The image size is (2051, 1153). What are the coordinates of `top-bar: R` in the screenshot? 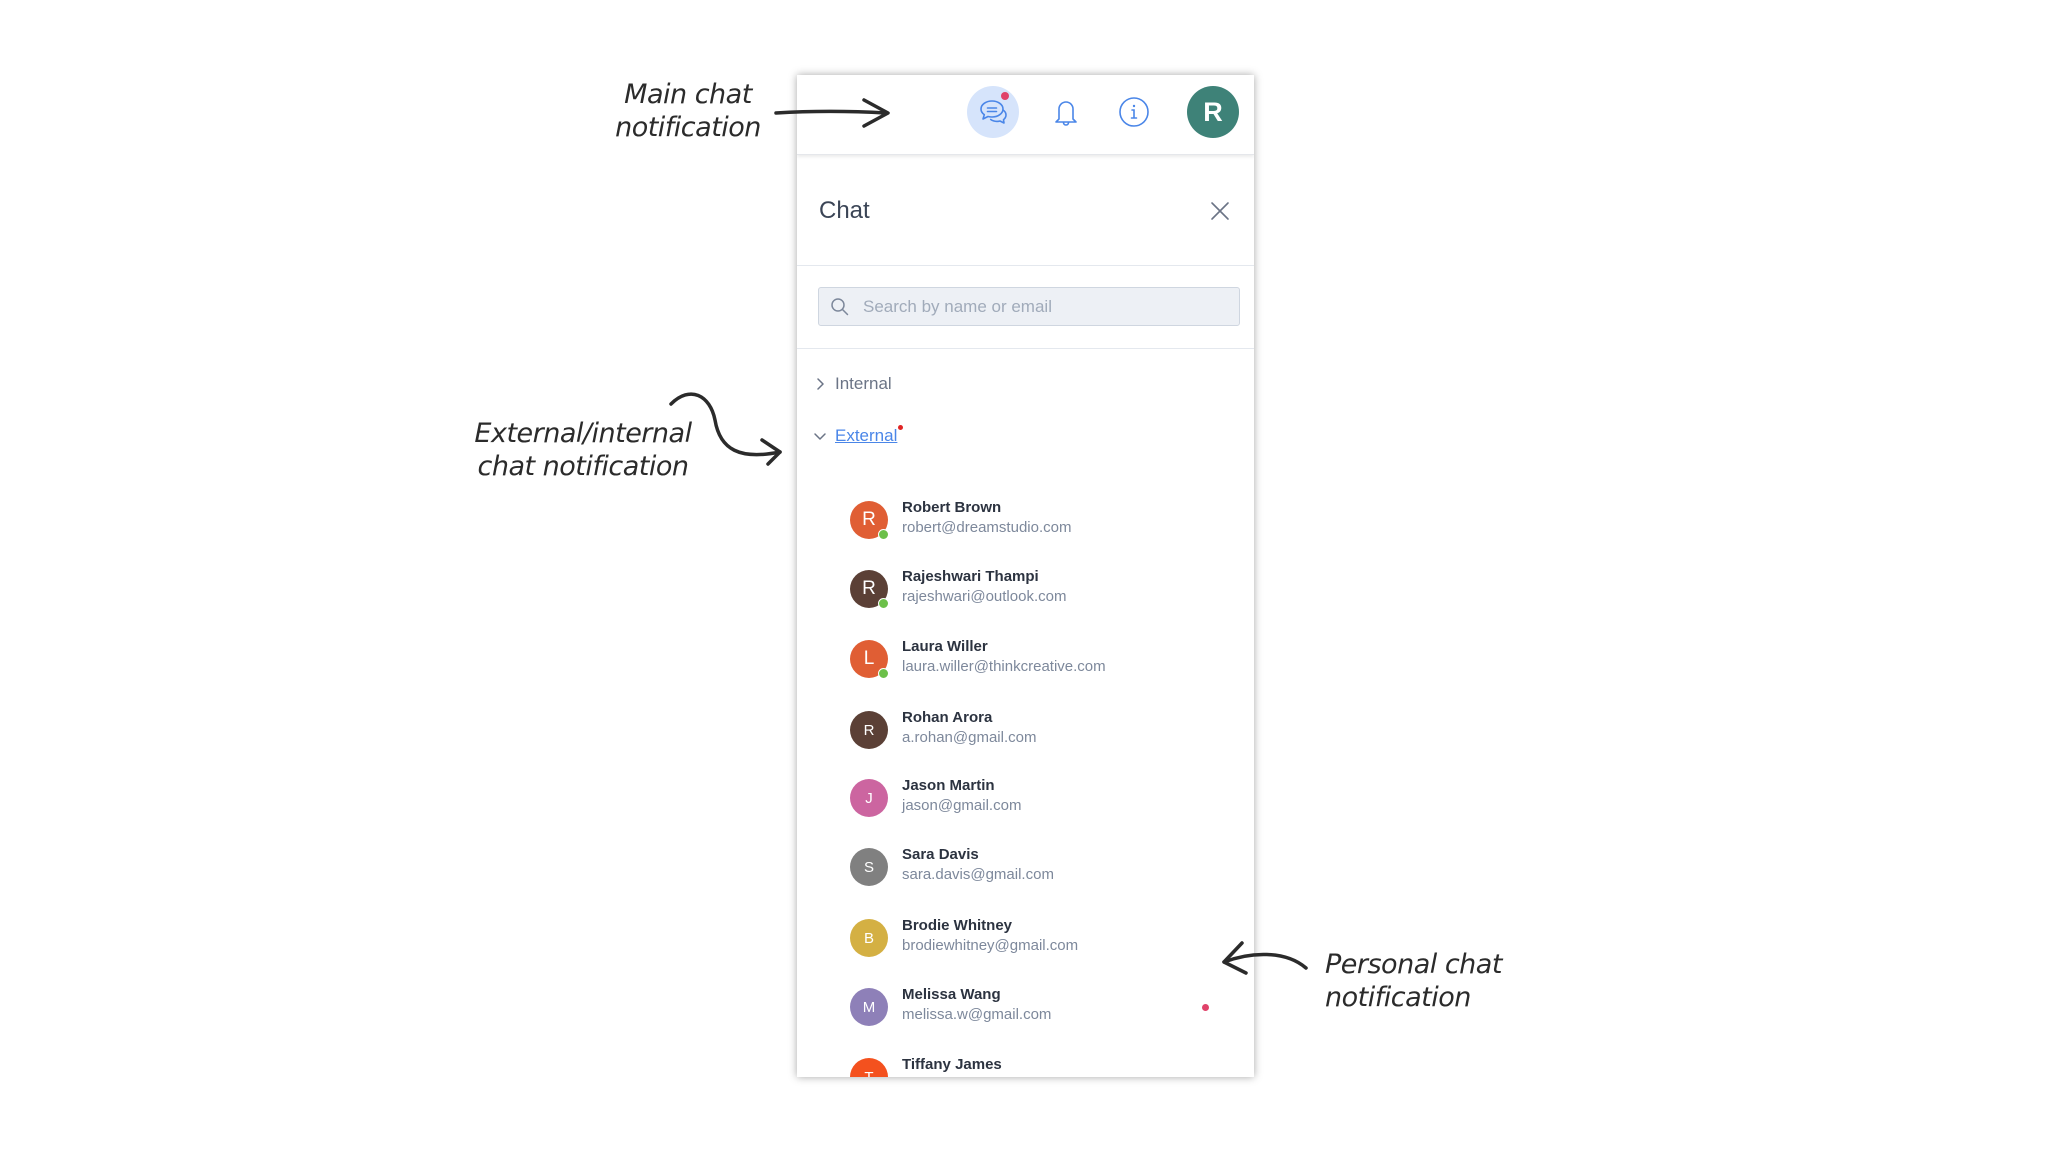 It's located at (1025, 115).